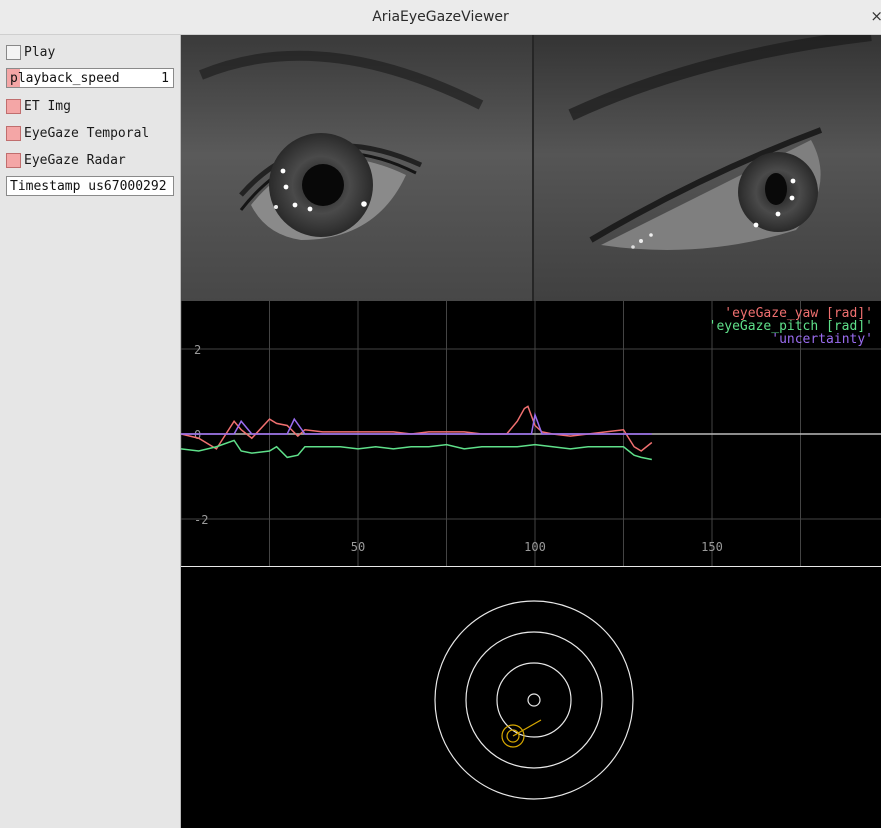 This screenshot has height=828, width=881. I want to click on eyegaze-radar-checkbox, so click(13, 160).